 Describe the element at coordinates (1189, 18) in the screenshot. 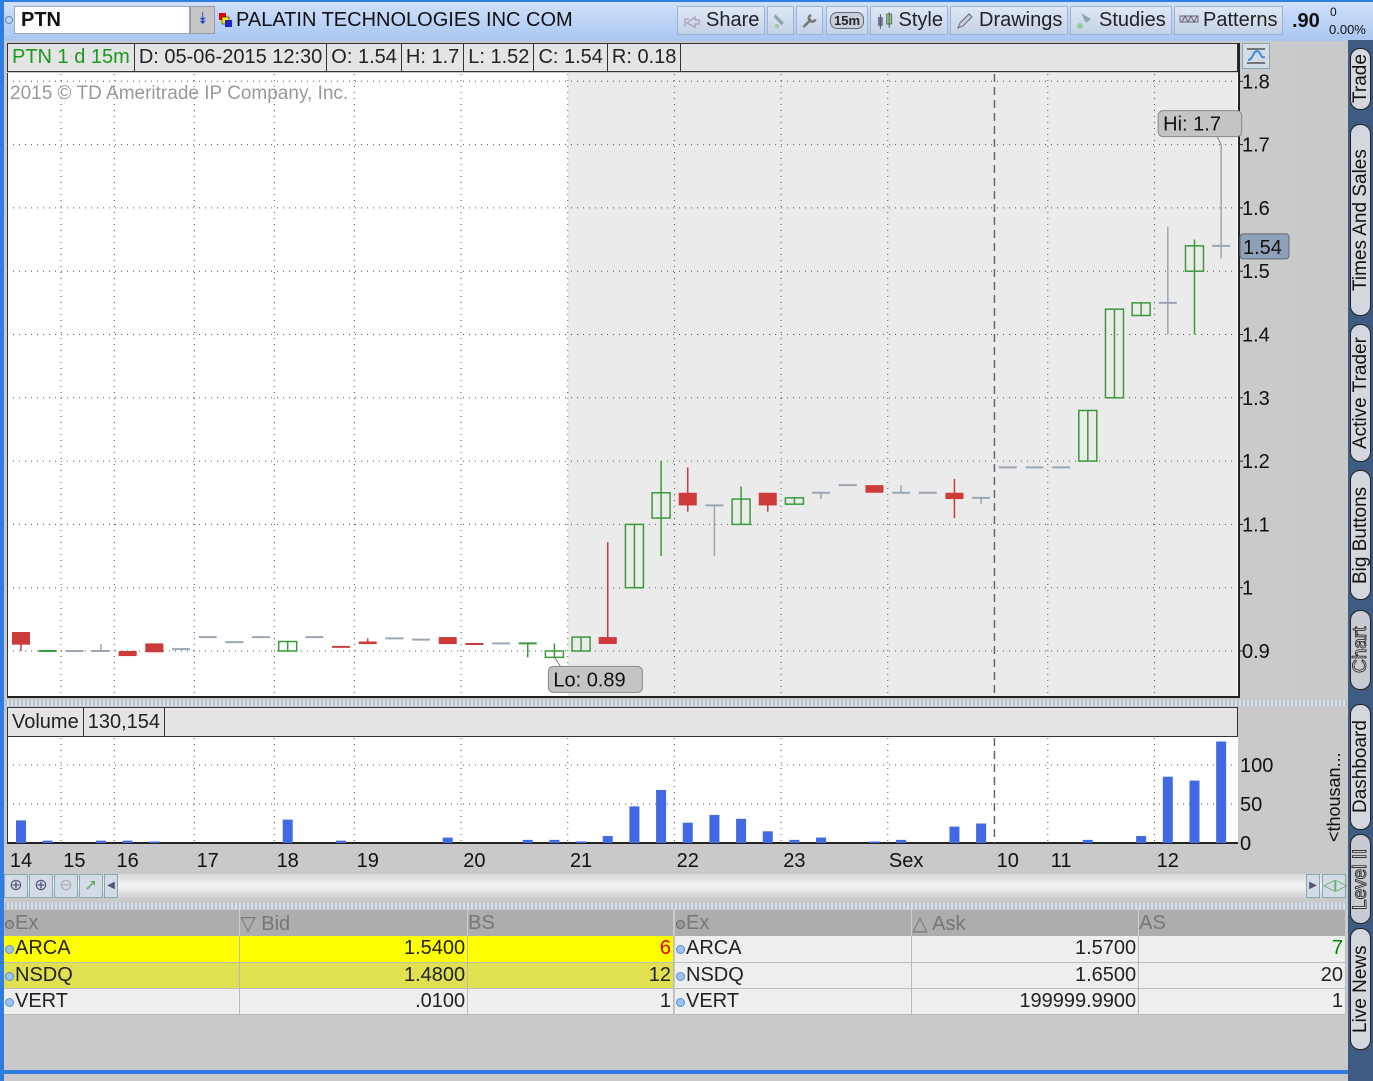

I see `patterns-icon` at that location.